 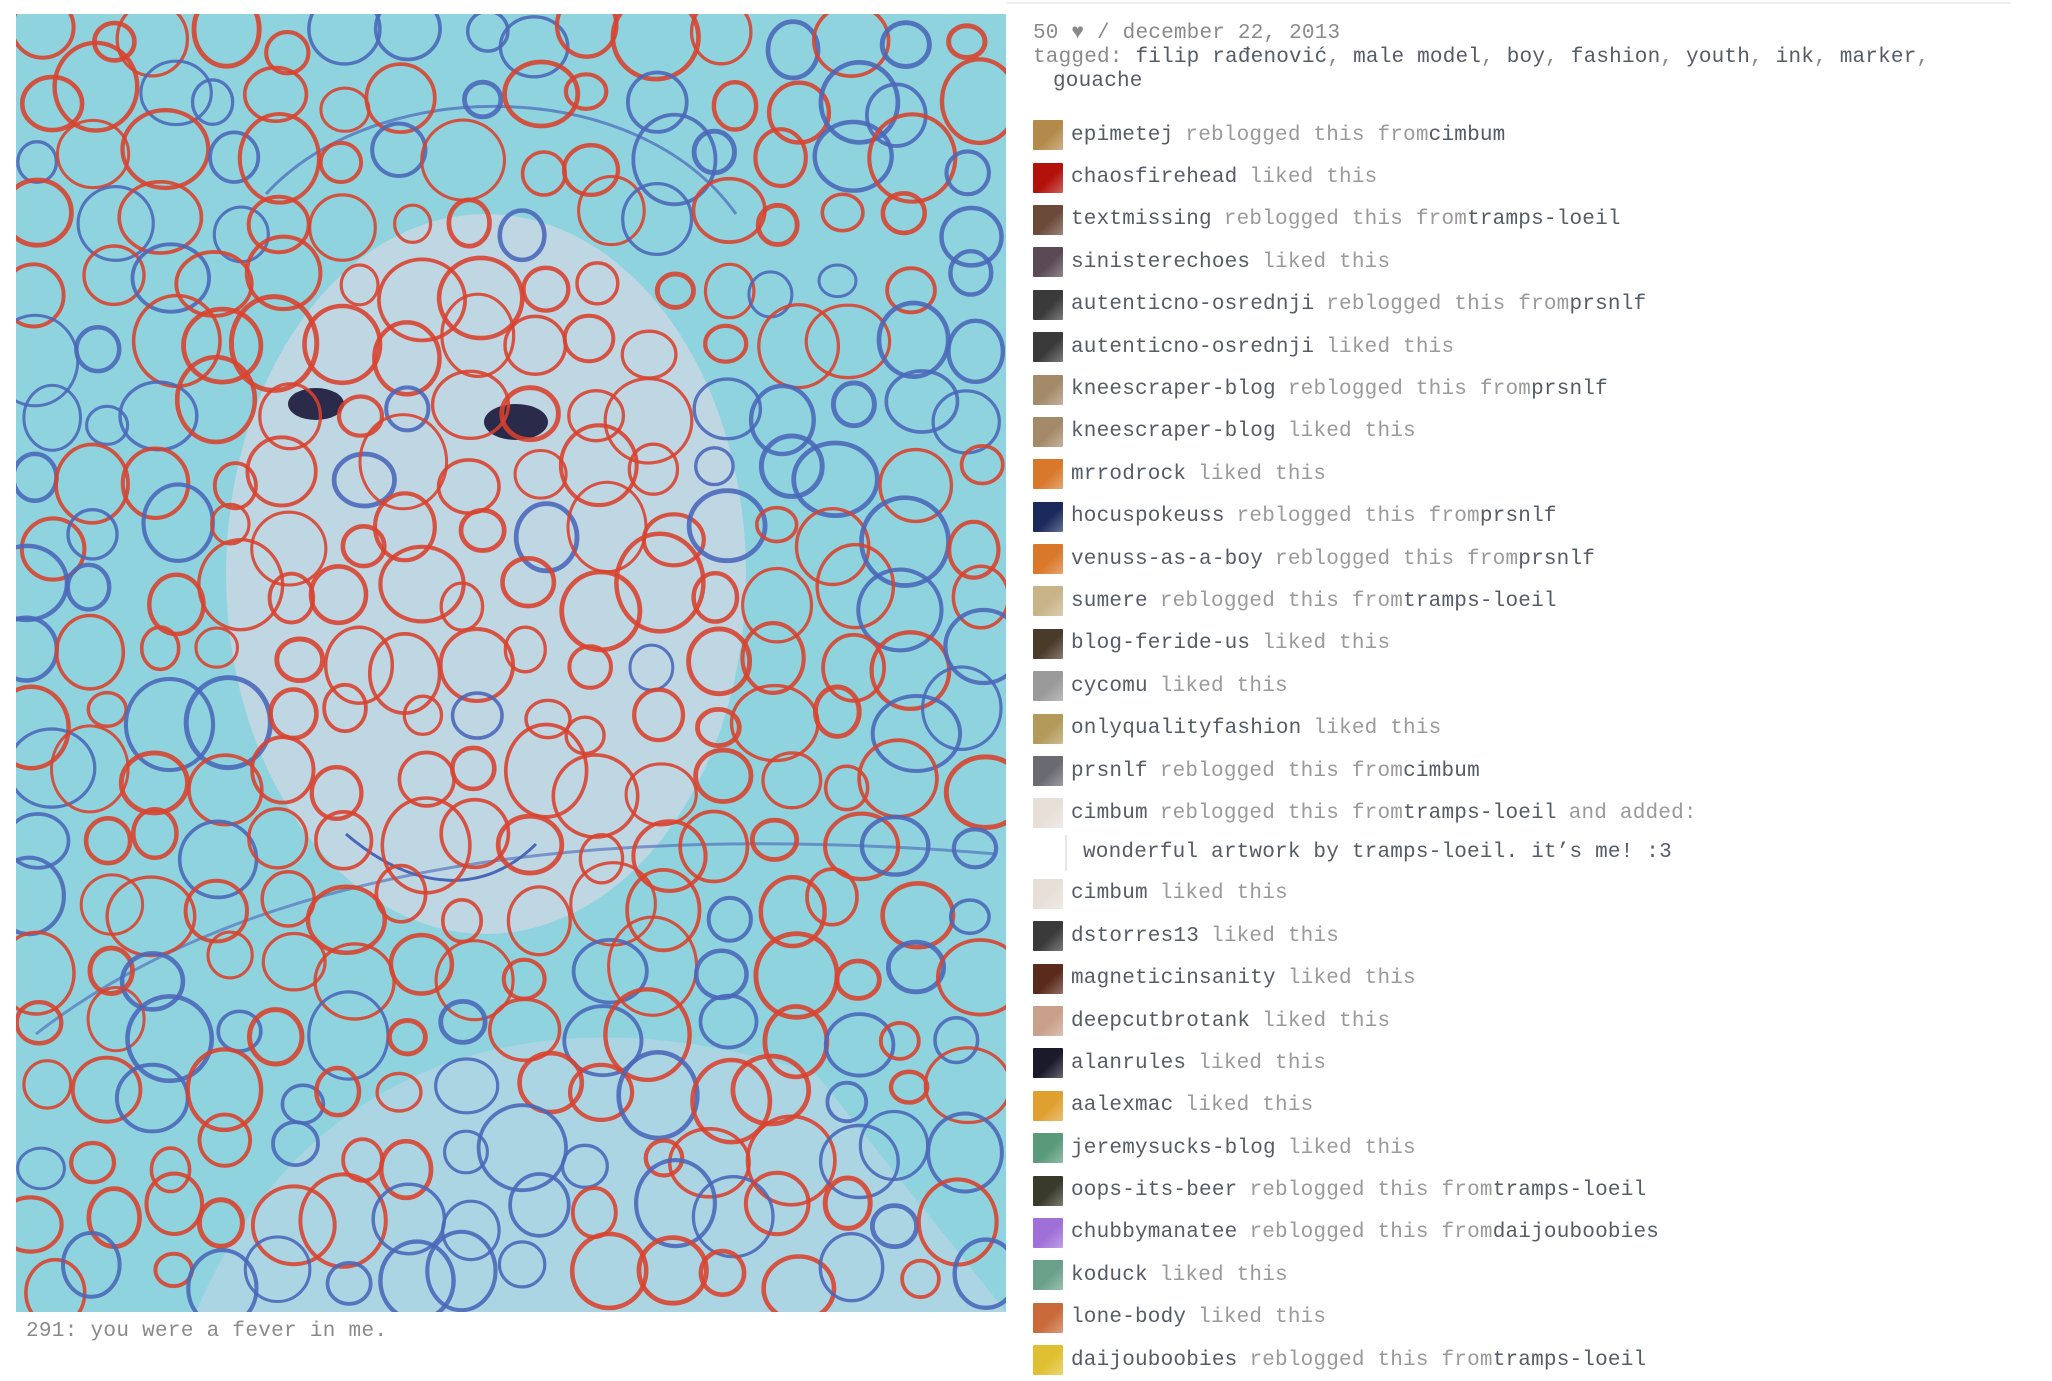 I want to click on note-username: mrrodrock, so click(x=1128, y=474).